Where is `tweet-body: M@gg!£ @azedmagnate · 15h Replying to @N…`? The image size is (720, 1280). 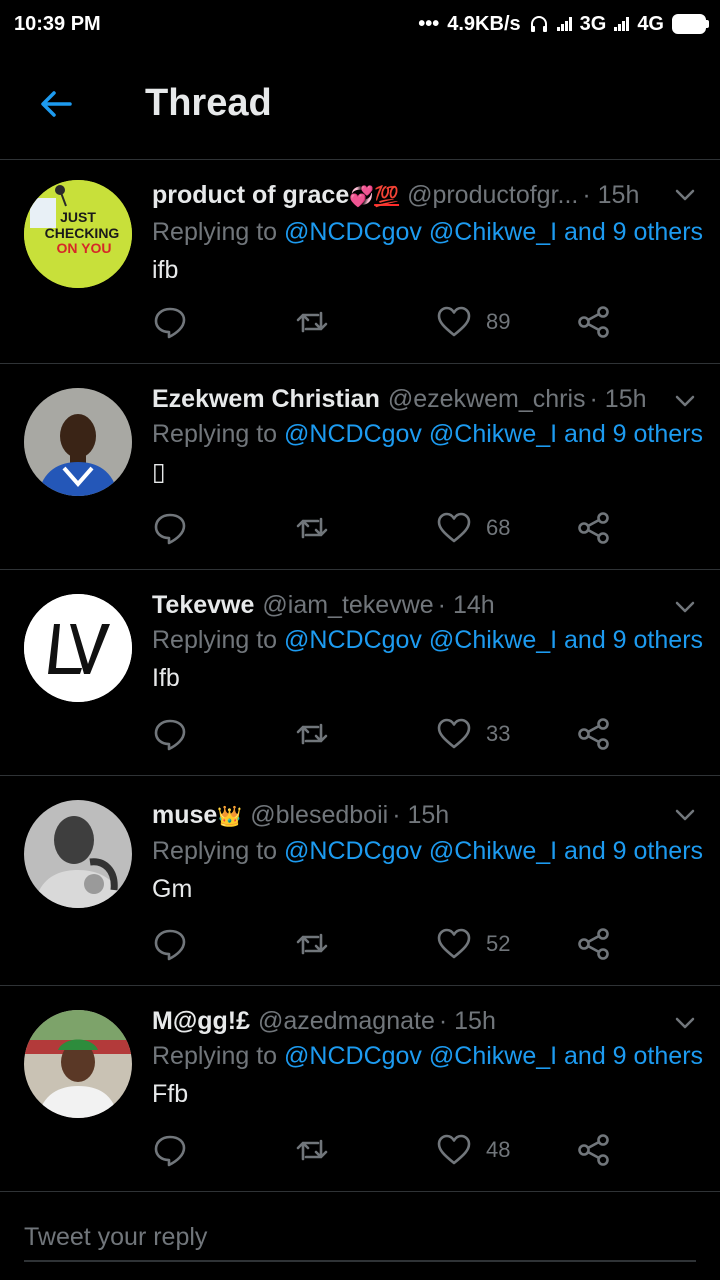
tweet-body: M@gg!£ @azedmagnate · 15h Replying to @N… is located at coordinates (428, 1059).